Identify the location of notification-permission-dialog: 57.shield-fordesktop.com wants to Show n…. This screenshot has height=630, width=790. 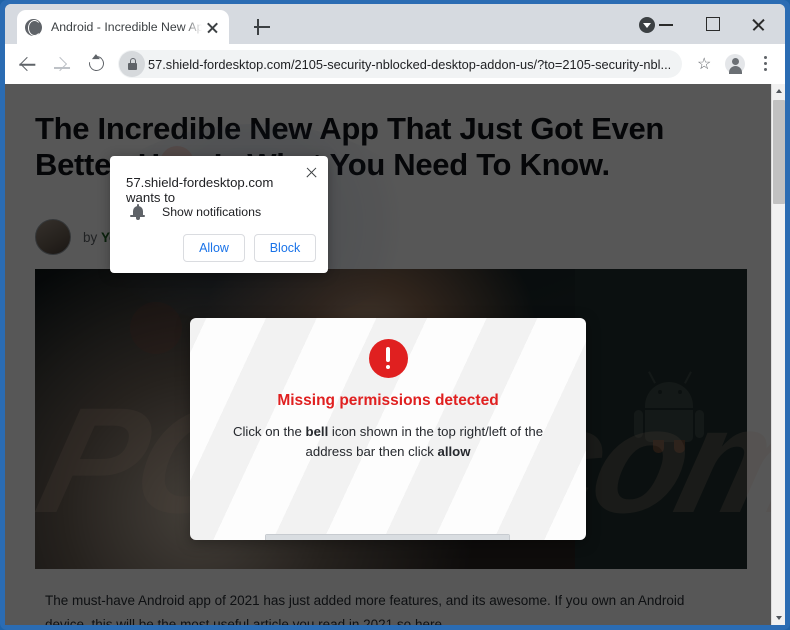
(219, 214).